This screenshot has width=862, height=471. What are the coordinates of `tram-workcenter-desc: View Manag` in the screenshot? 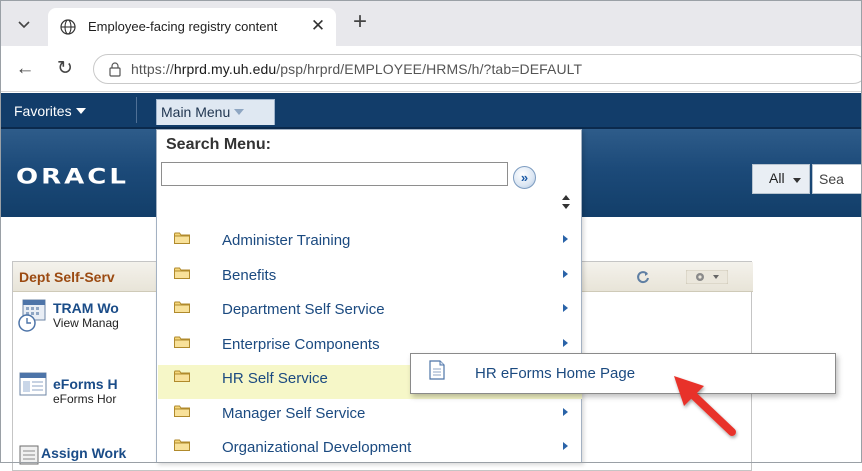 It's located at (86, 323).